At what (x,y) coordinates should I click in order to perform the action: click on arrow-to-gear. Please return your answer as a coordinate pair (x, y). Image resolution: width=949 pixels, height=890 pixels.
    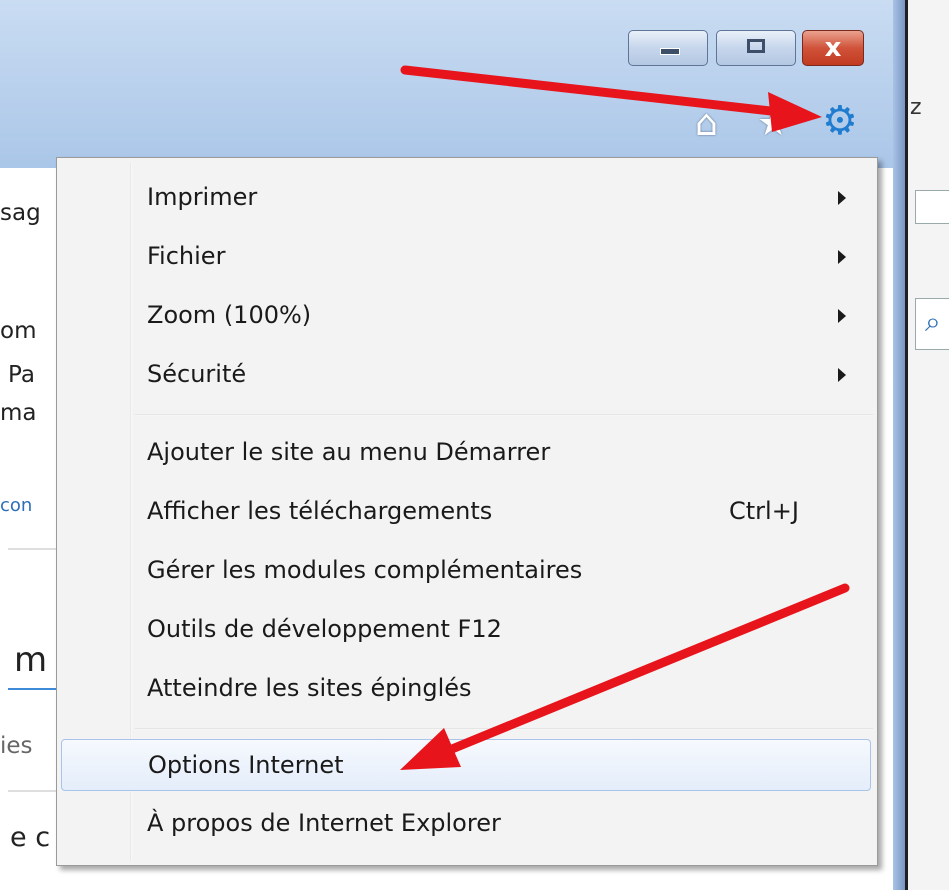
    Looking at the image, I should click on (611, 98).